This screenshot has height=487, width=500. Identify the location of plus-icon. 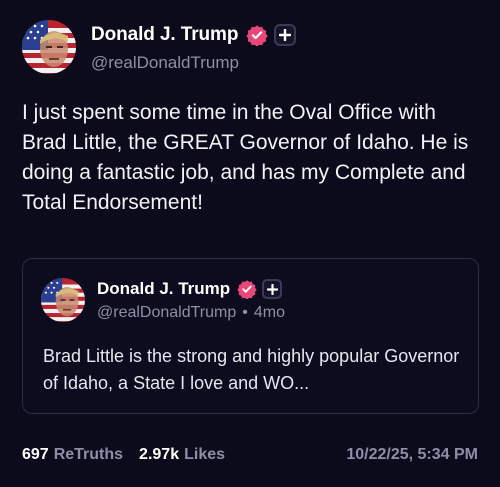
(285, 34).